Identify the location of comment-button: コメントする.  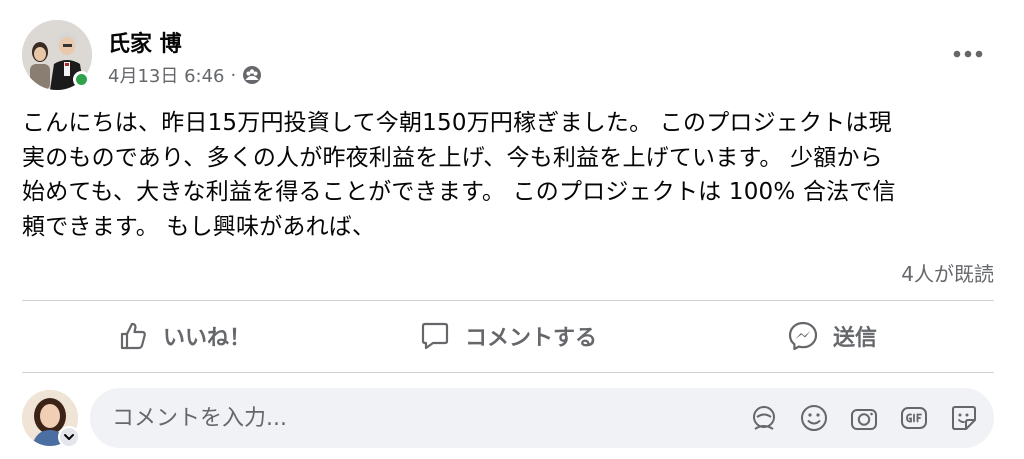
(508, 336).